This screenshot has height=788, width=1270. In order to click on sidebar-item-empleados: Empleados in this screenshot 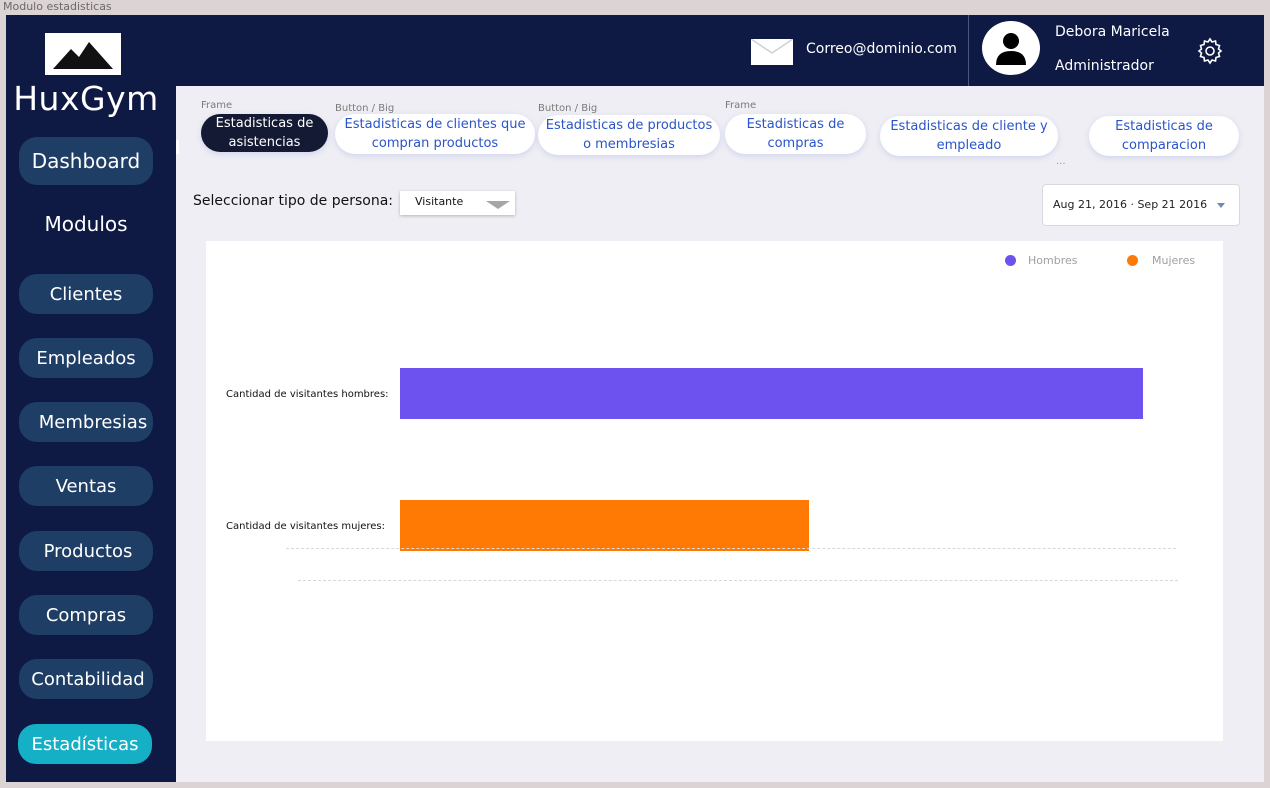, I will do `click(86, 358)`.